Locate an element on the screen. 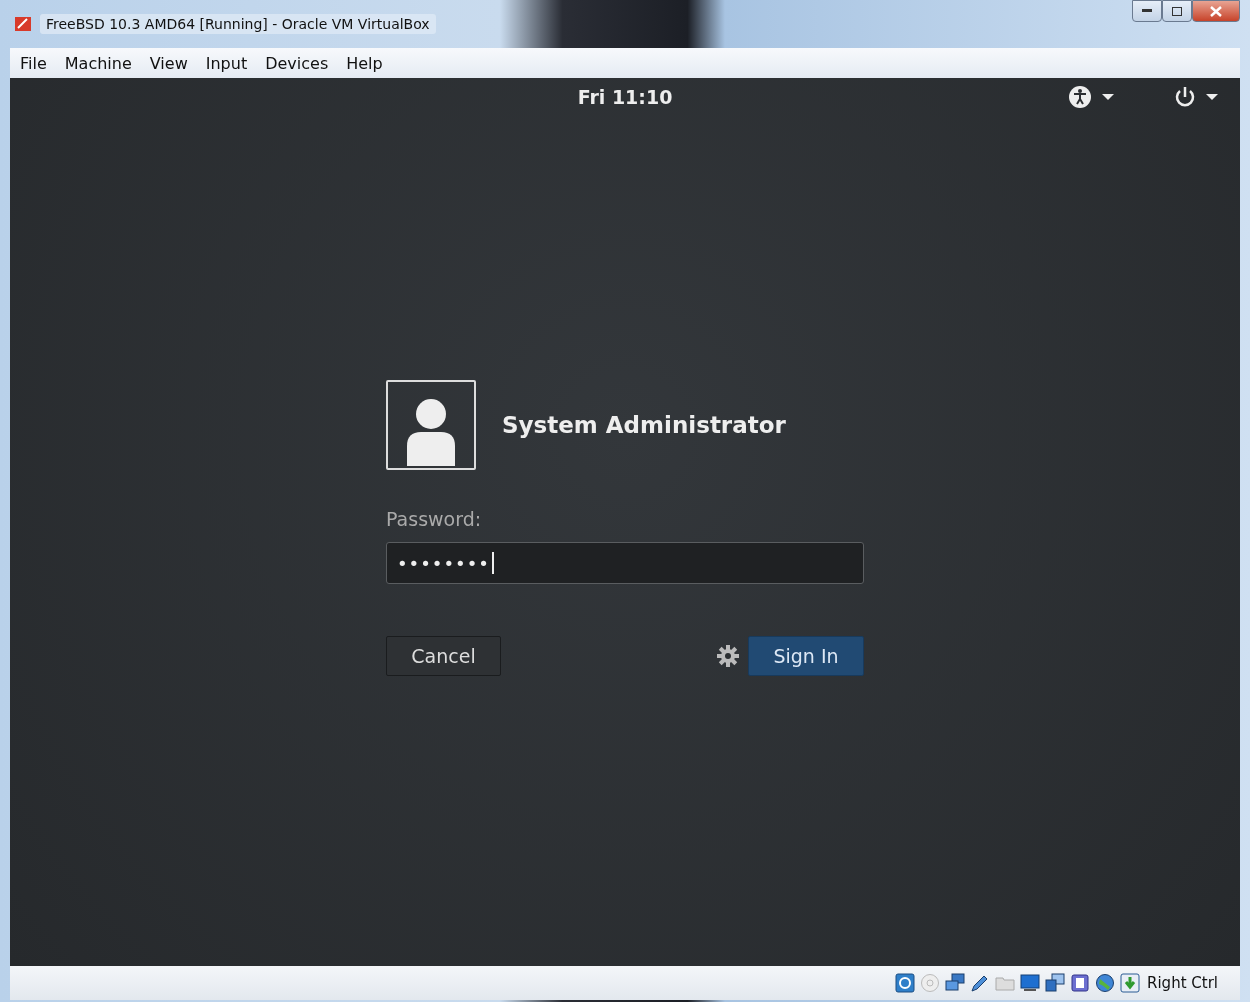 This screenshot has height=1002, width=1250. app-icon is located at coordinates (23, 24).